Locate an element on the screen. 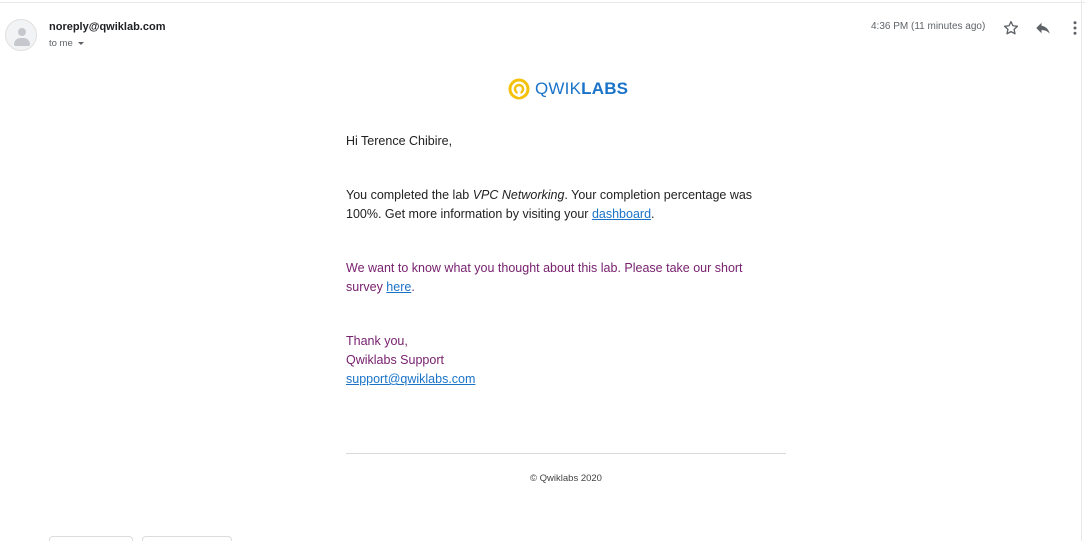 The image size is (1085, 541). recipient-summary: to me is located at coordinates (66, 43).